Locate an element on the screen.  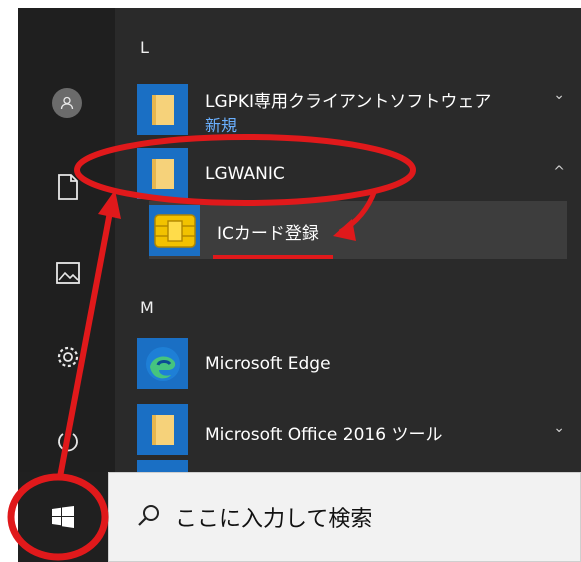
app-item-office-tools: Microsoft Office 2016 ツール ⌄ is located at coordinates (348, 429).